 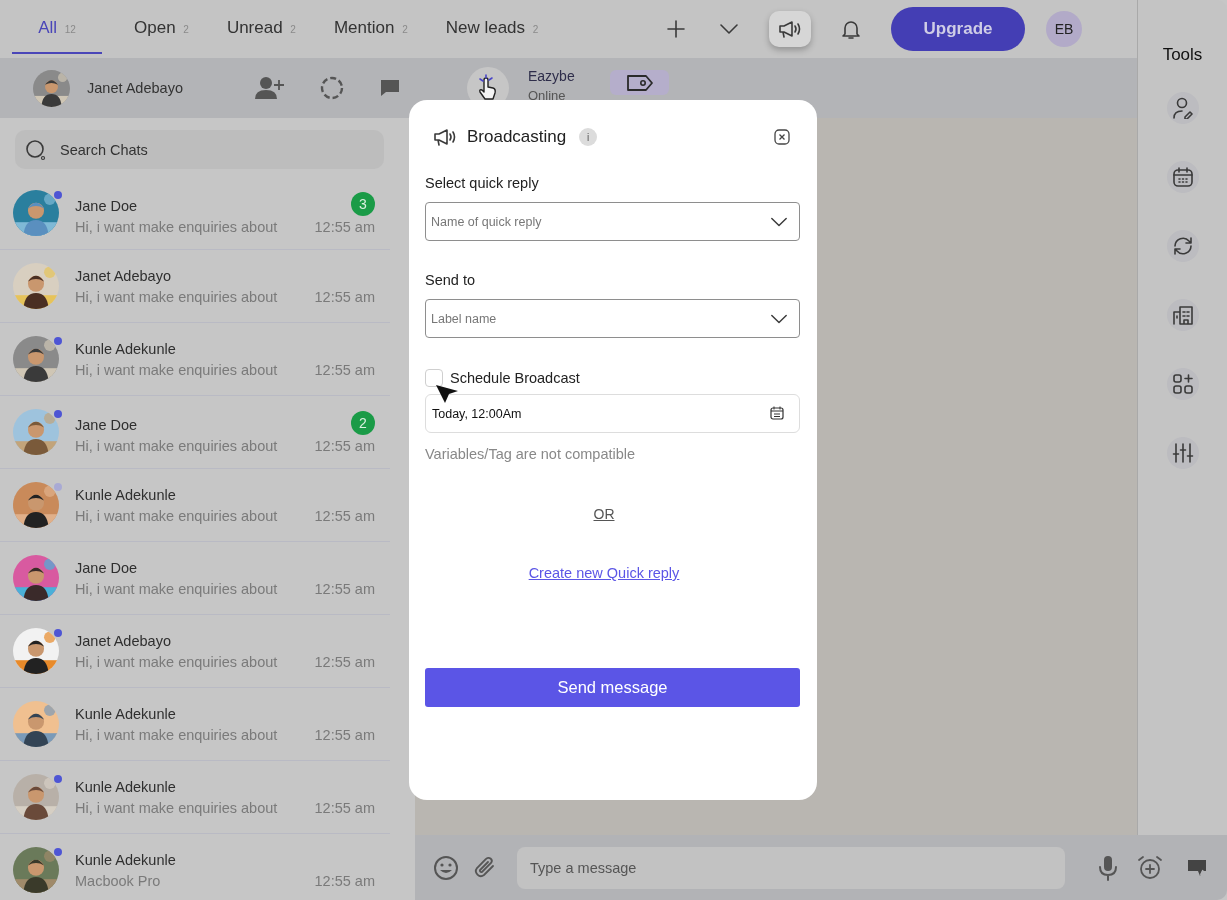 I want to click on chat-row: Kunle Adekunle Macbook Pro 12:55 am, so click(x=195, y=867).